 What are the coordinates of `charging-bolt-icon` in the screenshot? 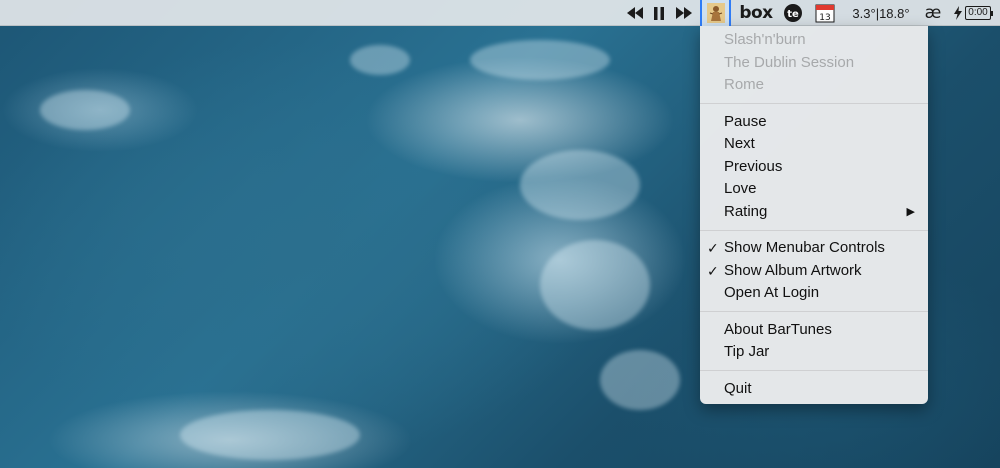 It's located at (958, 13).